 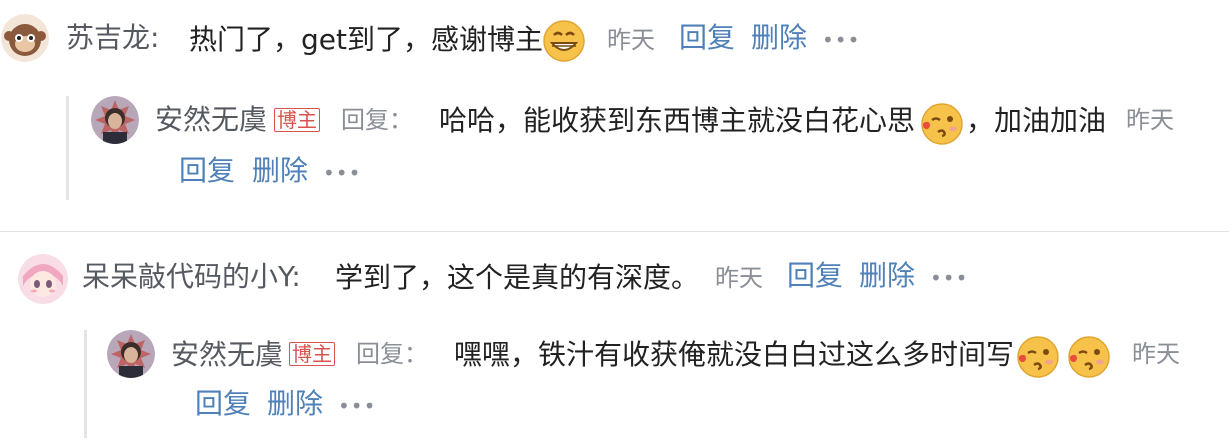 What do you see at coordinates (1036, 120) in the screenshot?
I see `reply-text-suffix: ，加油加油` at bounding box center [1036, 120].